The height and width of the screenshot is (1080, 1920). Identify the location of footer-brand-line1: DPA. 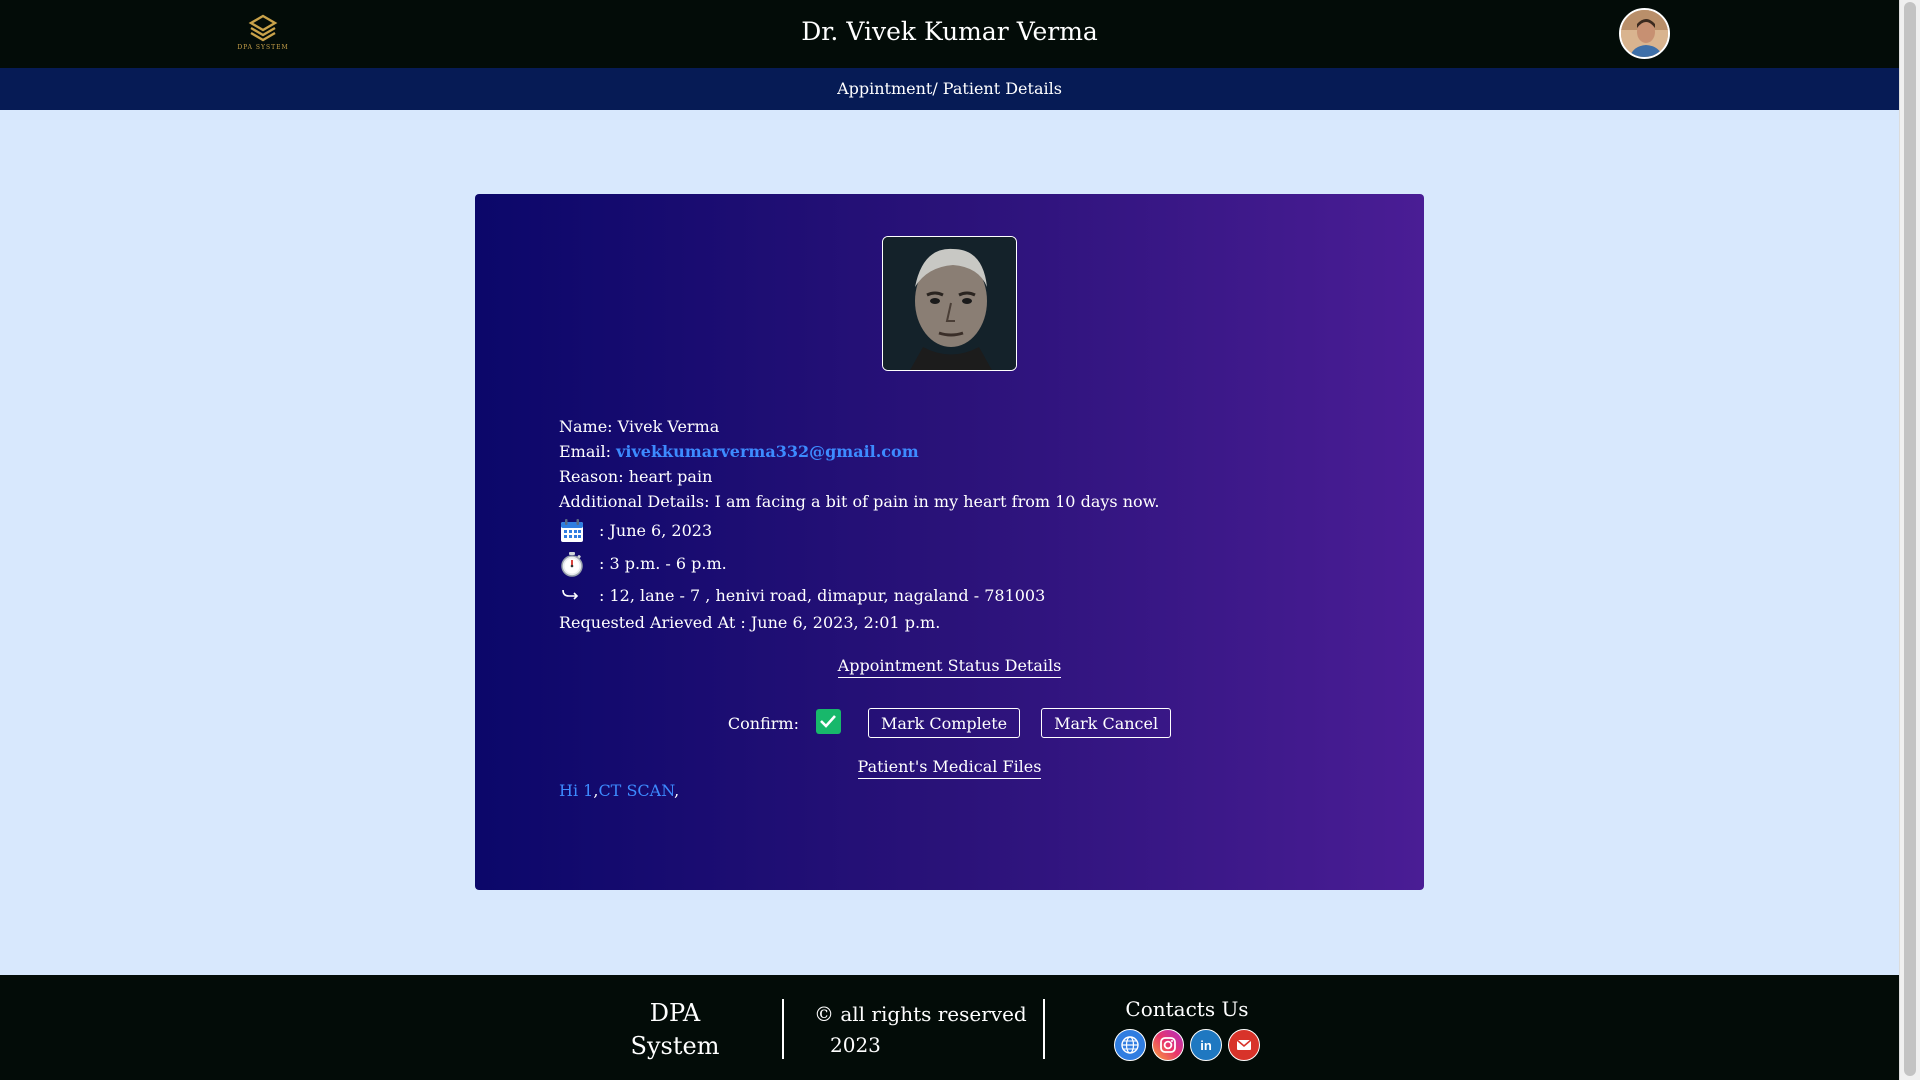
(675, 1013).